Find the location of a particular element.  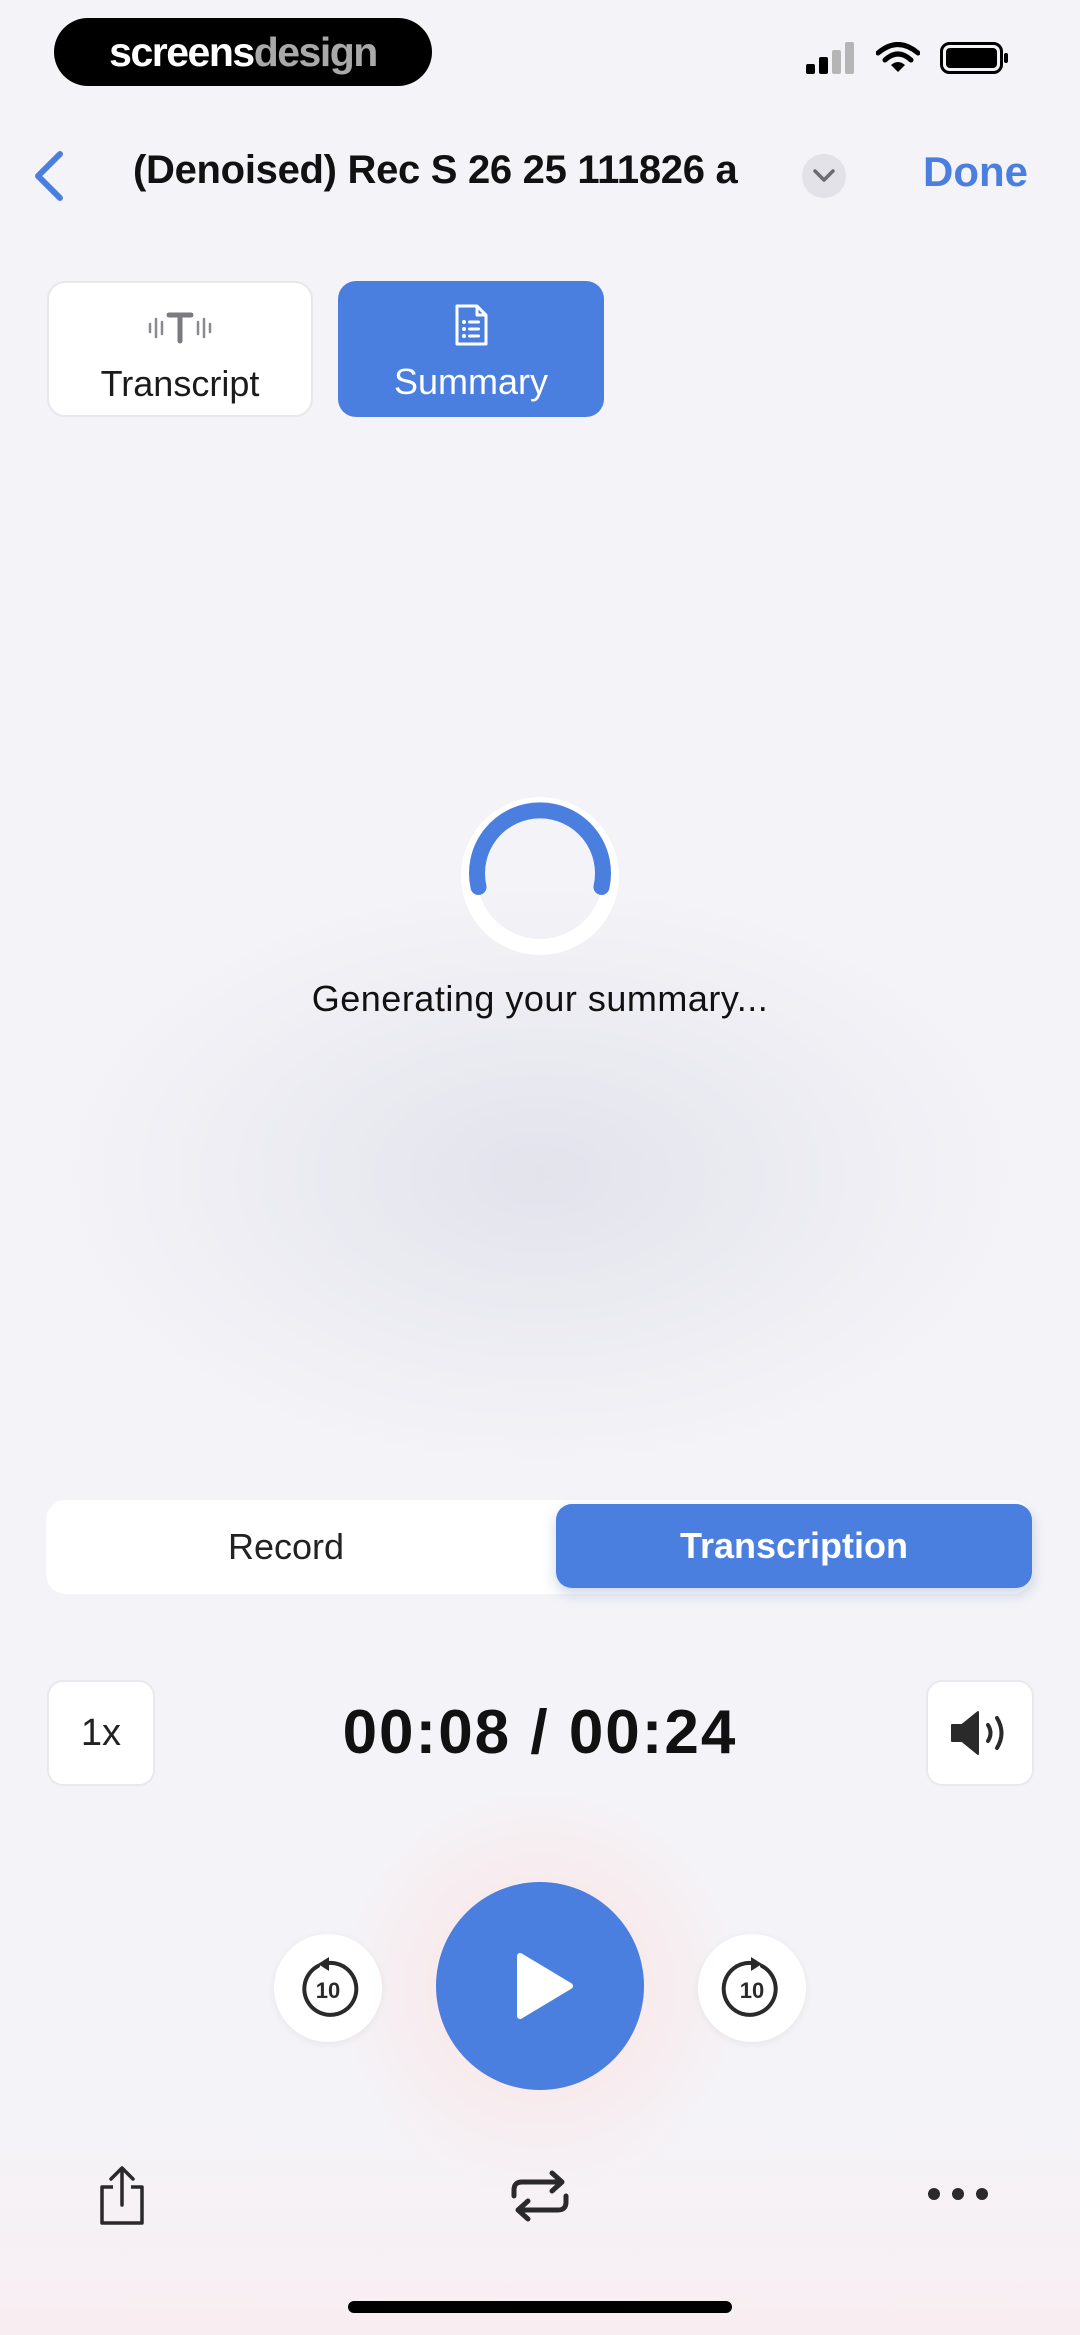

skip-forward-10-button: 10 is located at coordinates (752, 1988).